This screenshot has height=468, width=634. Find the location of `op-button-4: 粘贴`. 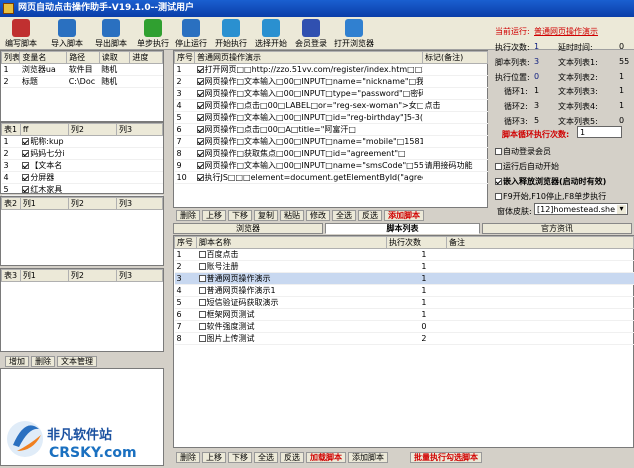

op-button-4: 粘贴 is located at coordinates (292, 215).